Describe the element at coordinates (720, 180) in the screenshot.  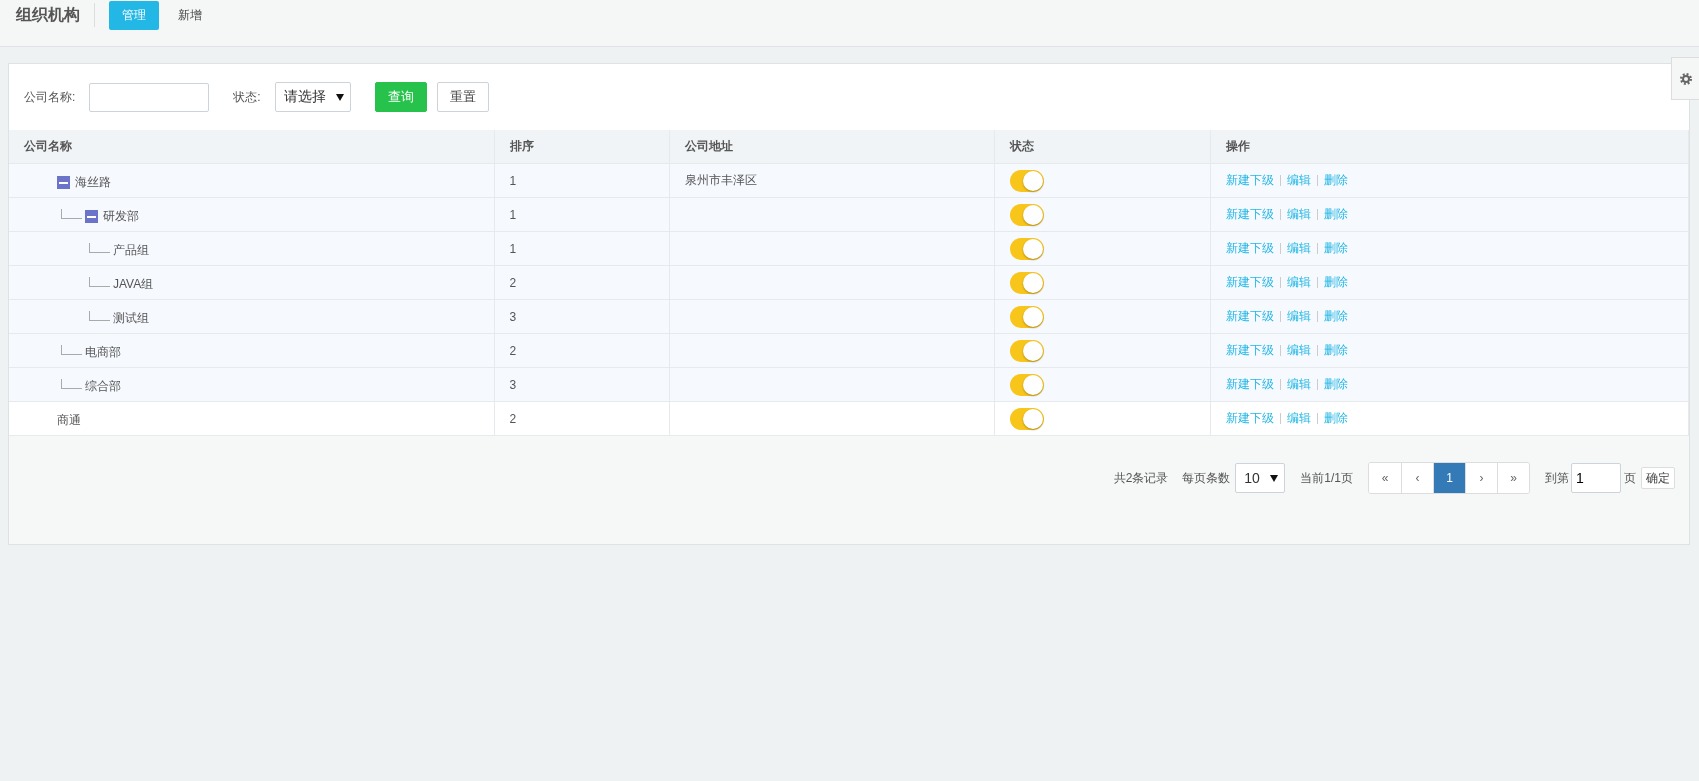
I see `table-cell: 泉州市丰泽区` at that location.